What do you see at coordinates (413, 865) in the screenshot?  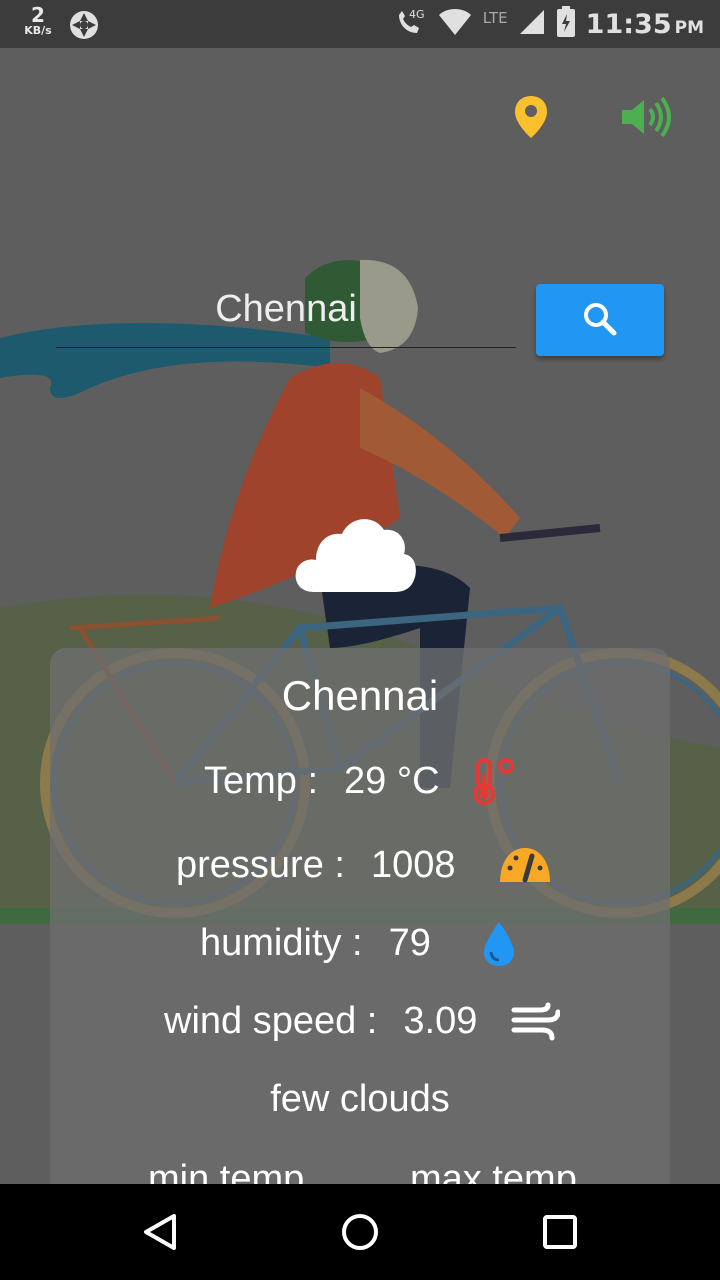 I see `pressure-value: 1008` at bounding box center [413, 865].